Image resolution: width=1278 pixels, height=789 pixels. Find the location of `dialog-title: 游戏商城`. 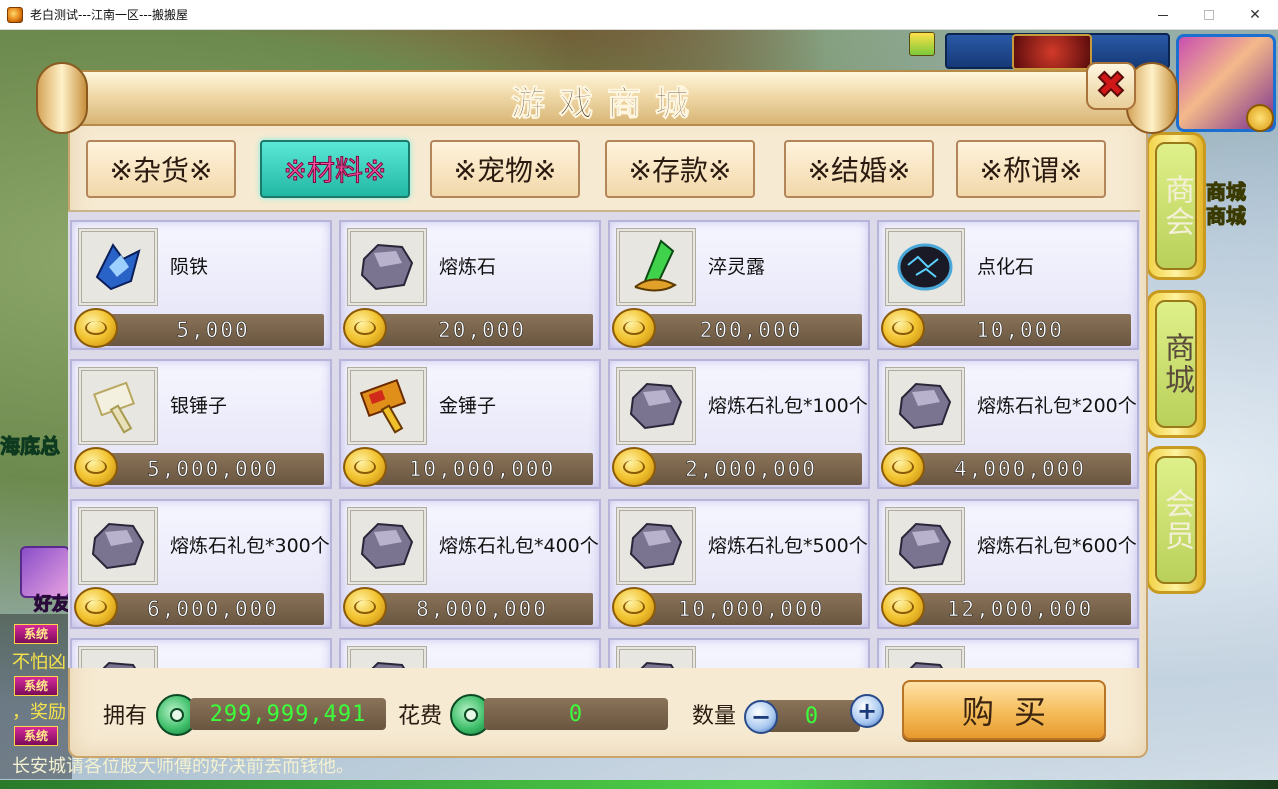

dialog-title: 游戏商城 is located at coordinates (607, 104).